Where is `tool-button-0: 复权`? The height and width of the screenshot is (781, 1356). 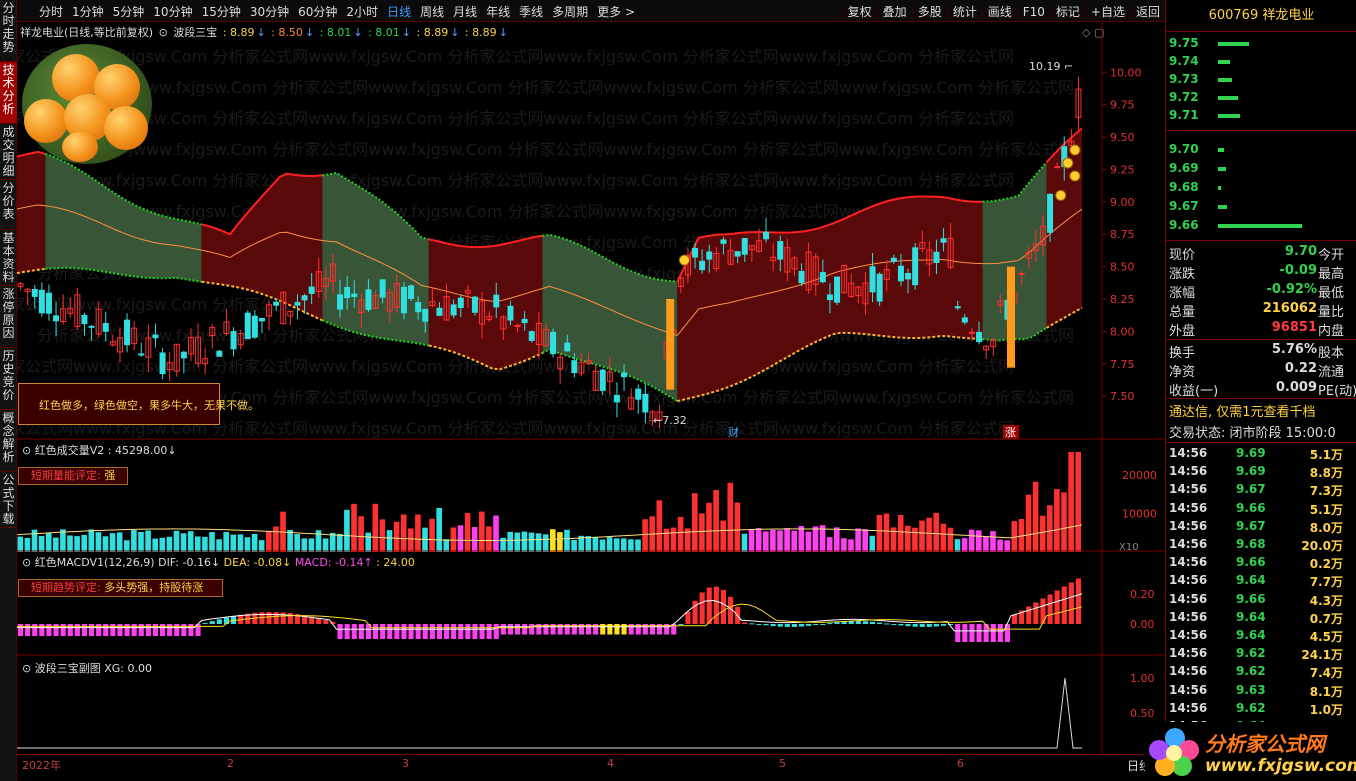
tool-button-0: 复权 is located at coordinates (859, 11).